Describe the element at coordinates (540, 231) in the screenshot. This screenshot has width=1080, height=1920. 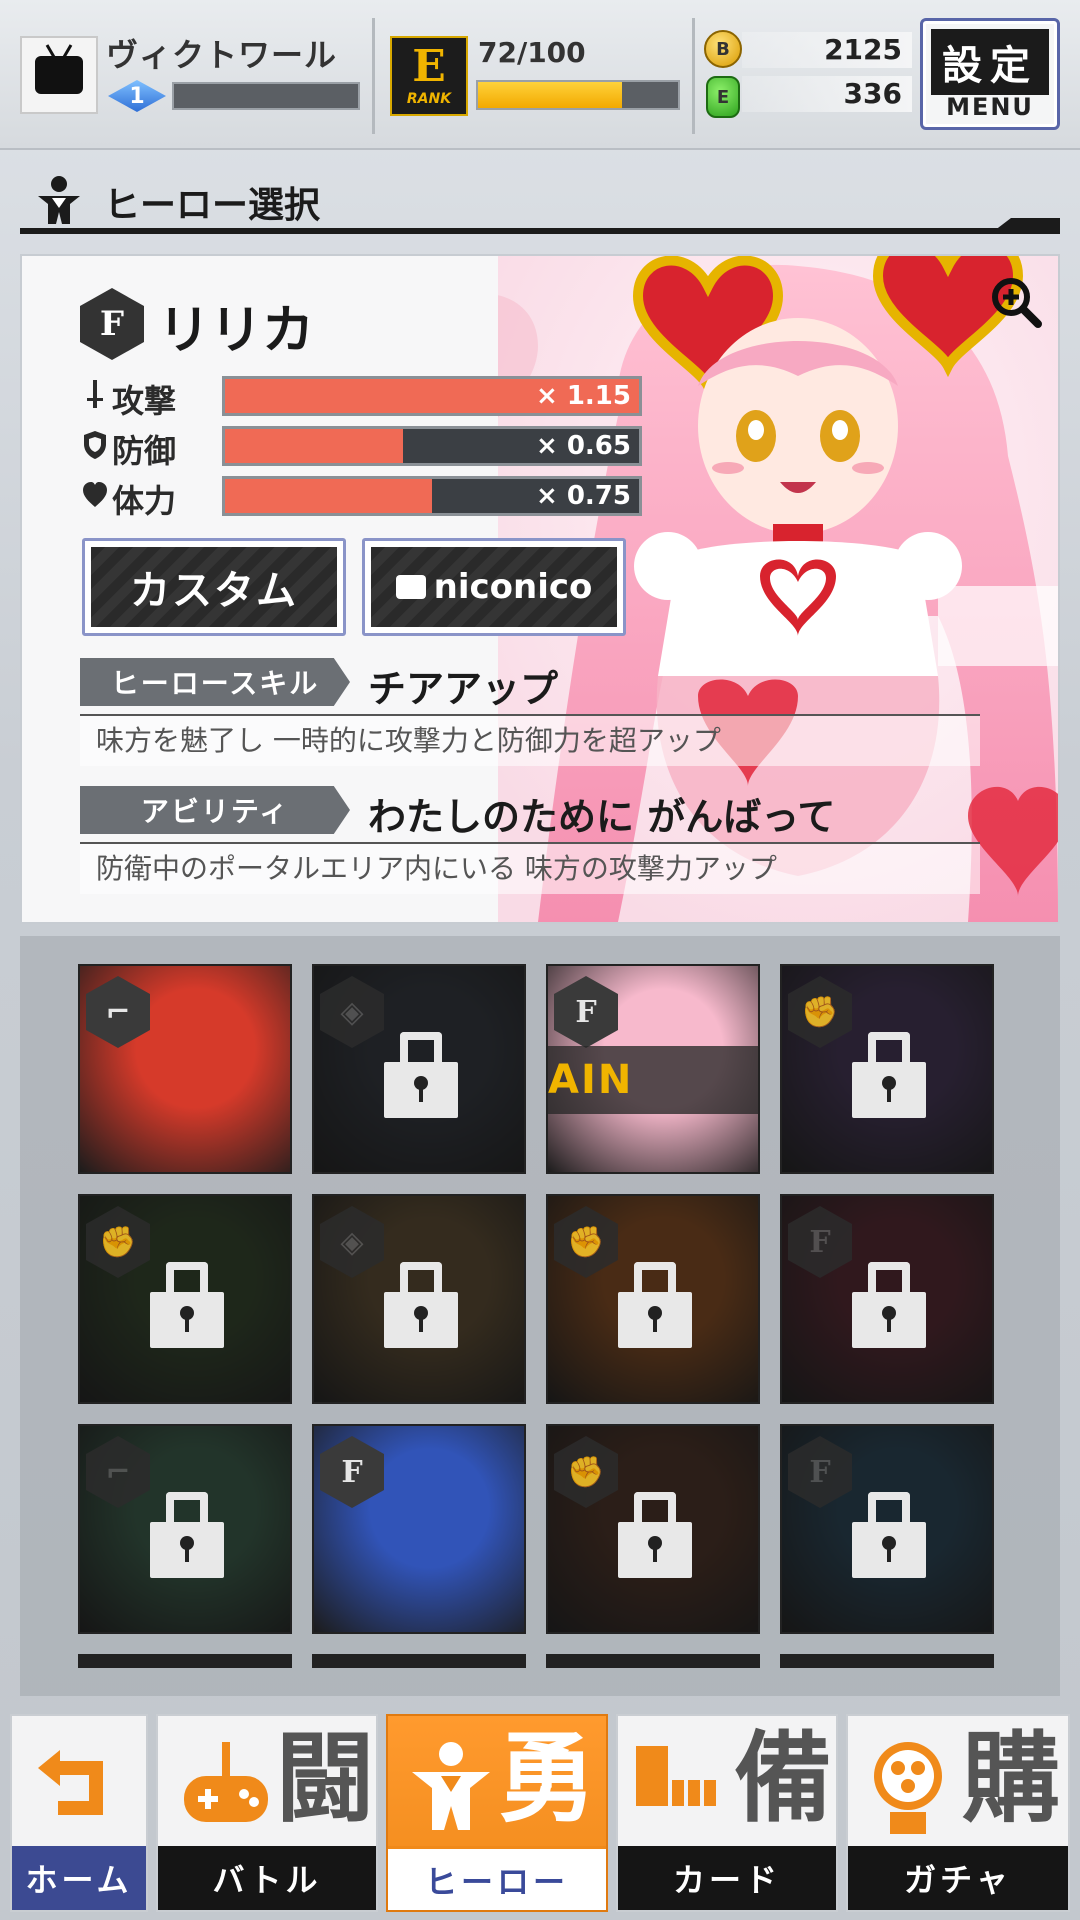
I see `section-underline` at that location.